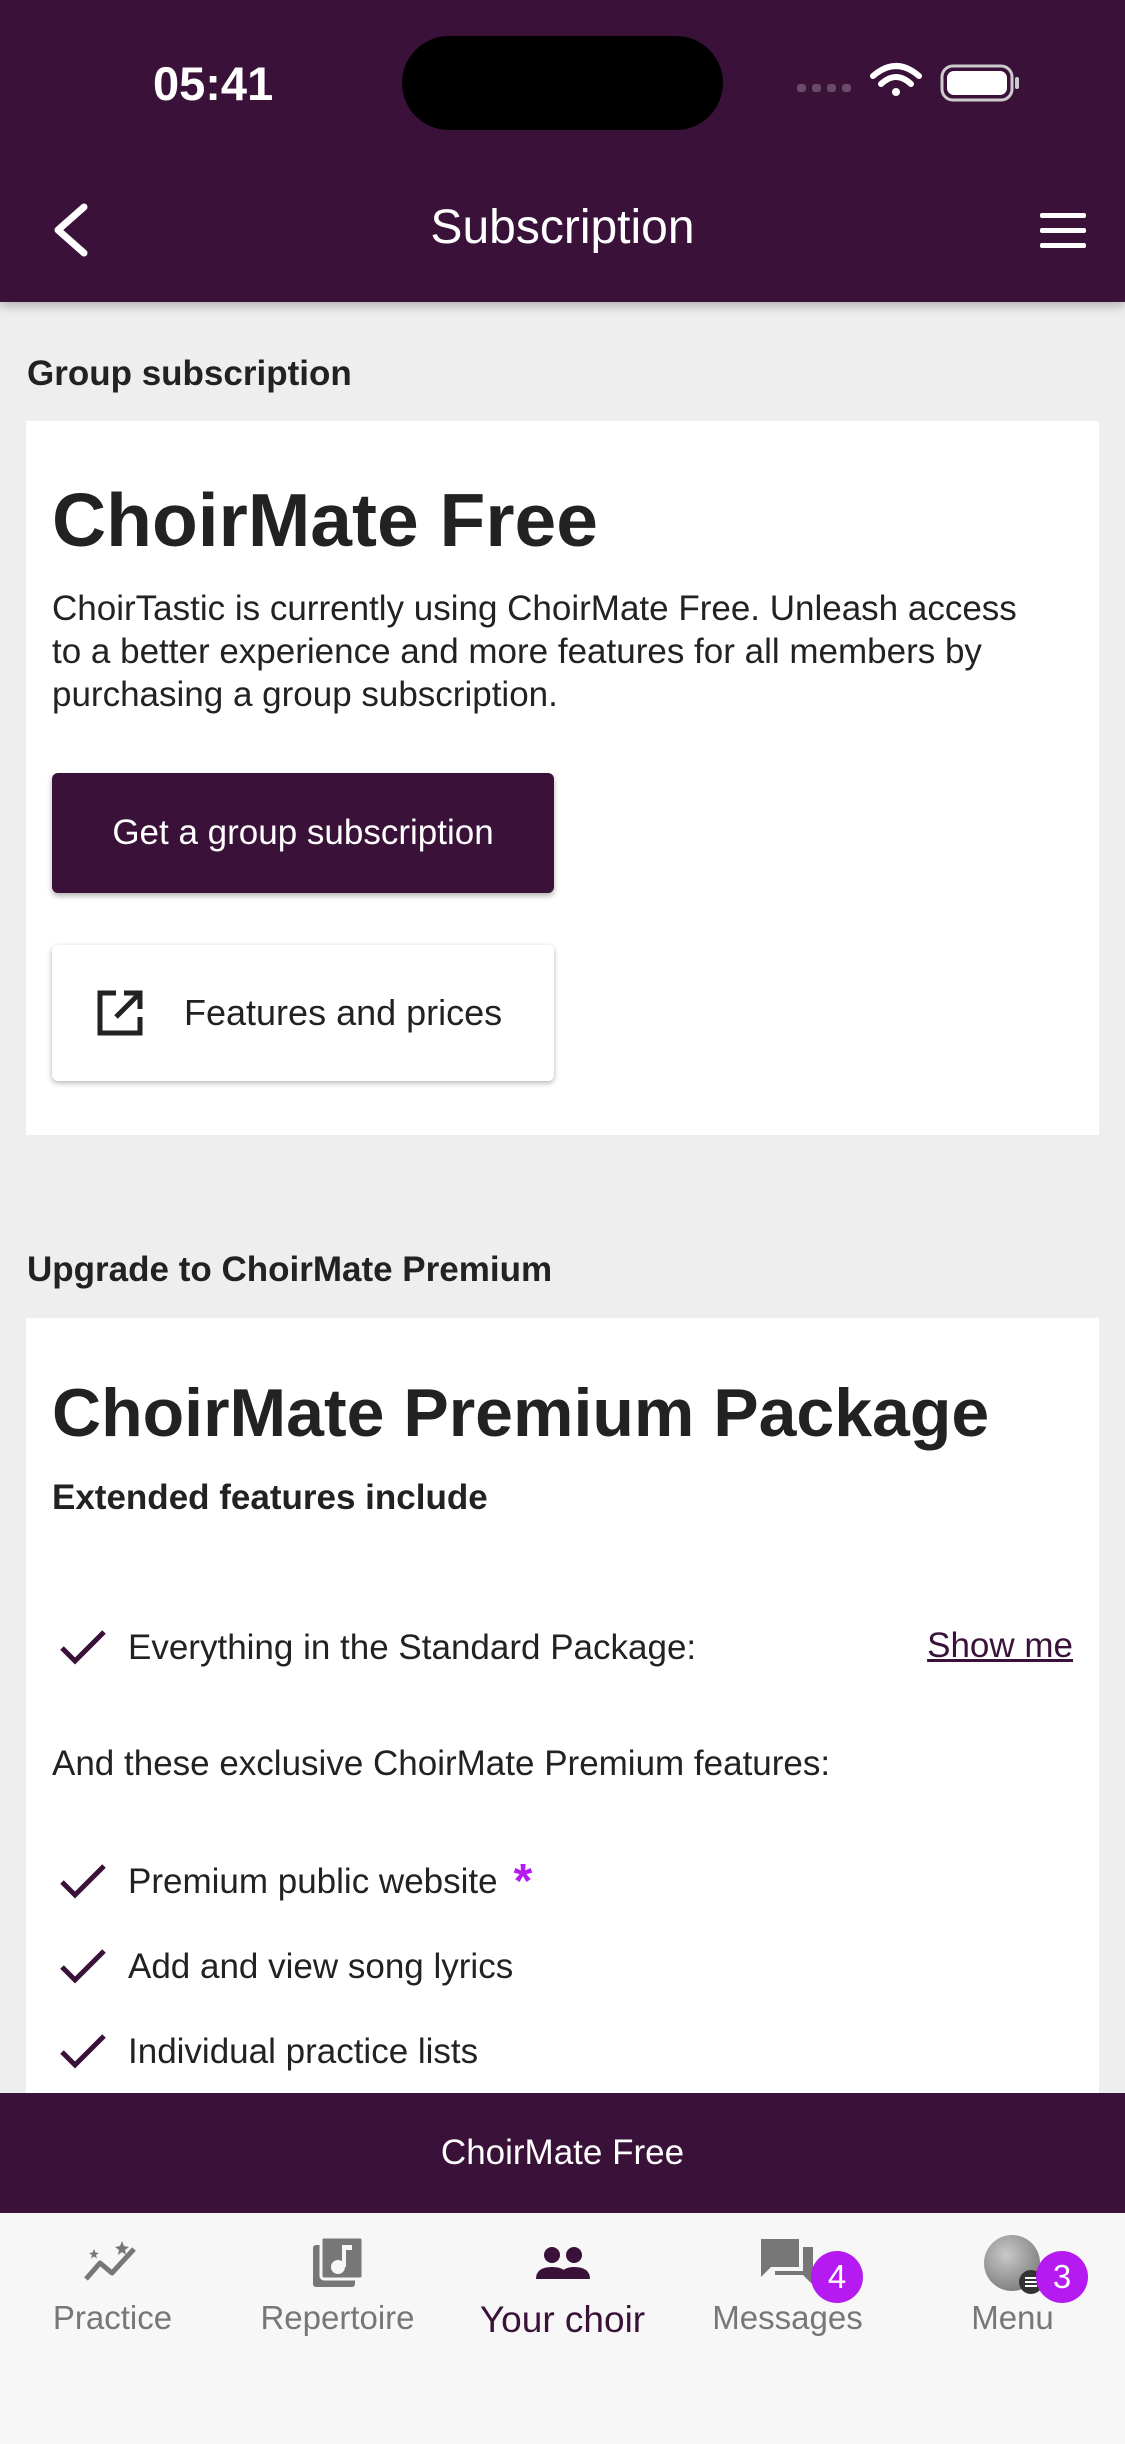  What do you see at coordinates (1000, 1646) in the screenshot?
I see `show-me-link: Show me` at bounding box center [1000, 1646].